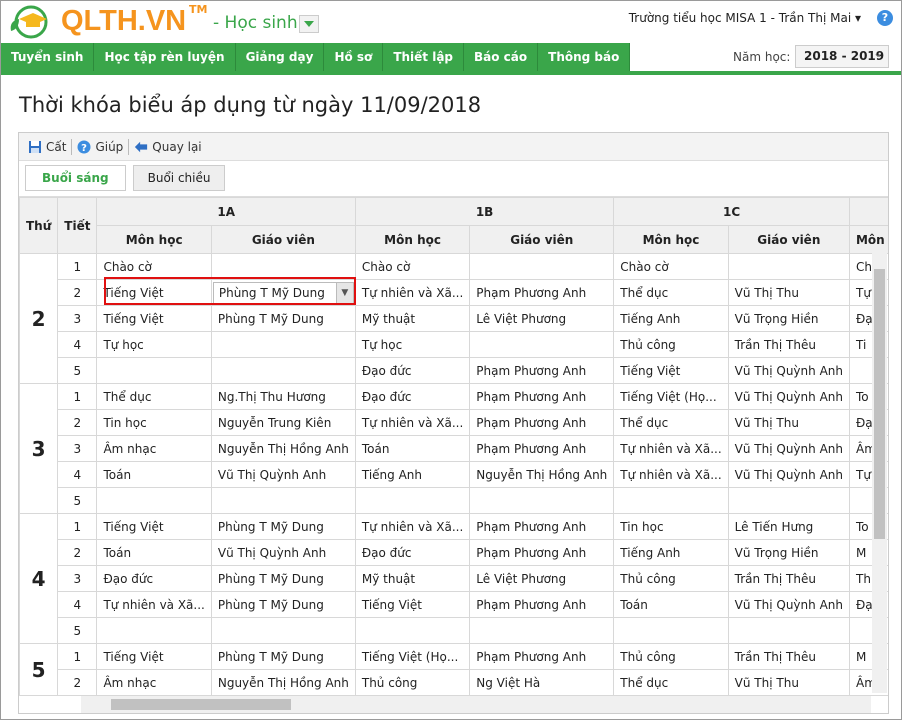 Image resolution: width=902 pixels, height=720 pixels. What do you see at coordinates (879, 404) in the screenshot?
I see `scroll-thumb` at bounding box center [879, 404].